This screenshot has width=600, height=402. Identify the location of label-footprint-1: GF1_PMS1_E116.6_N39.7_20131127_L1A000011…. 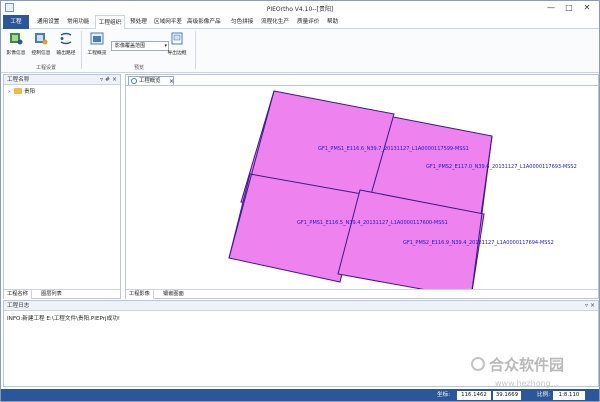
(393, 149).